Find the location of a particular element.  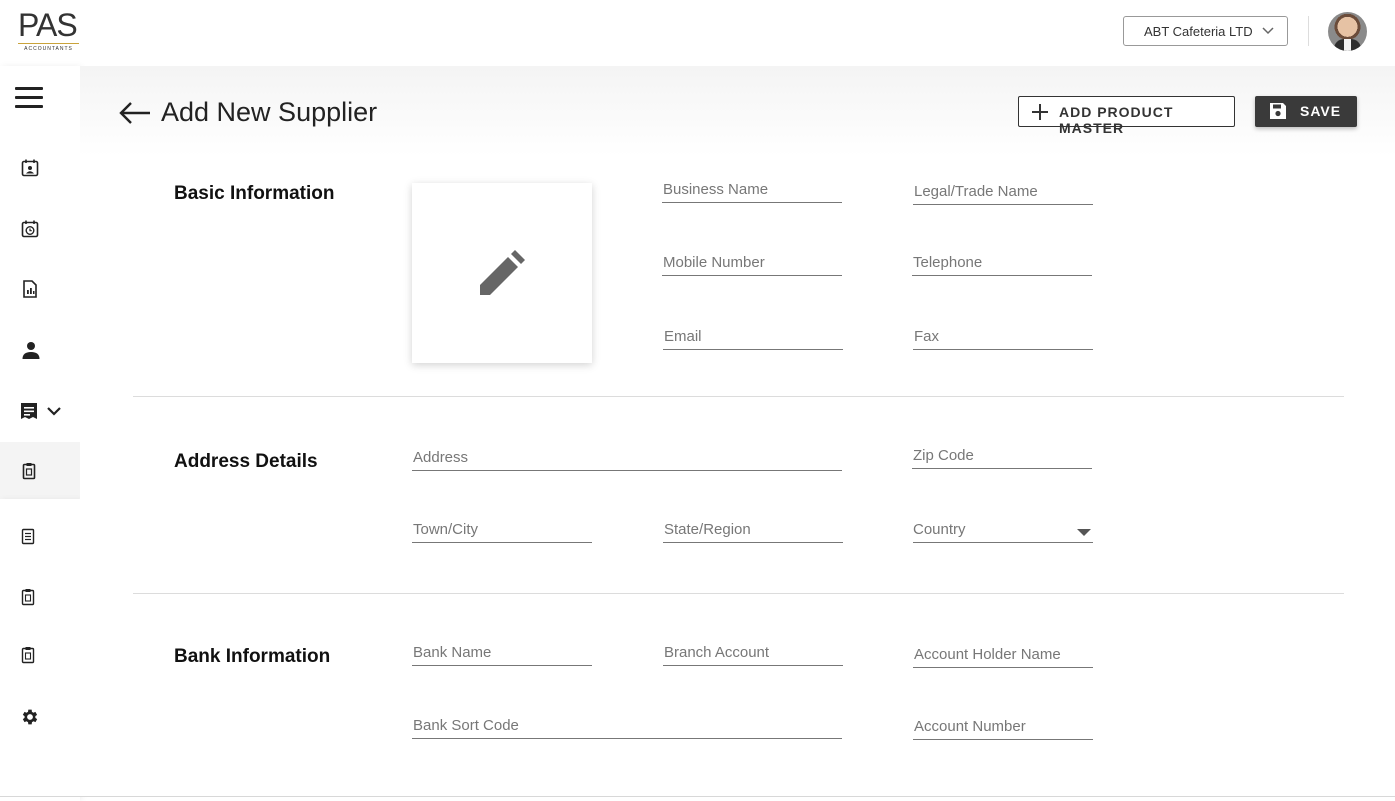

bank-name-field is located at coordinates (502, 655).